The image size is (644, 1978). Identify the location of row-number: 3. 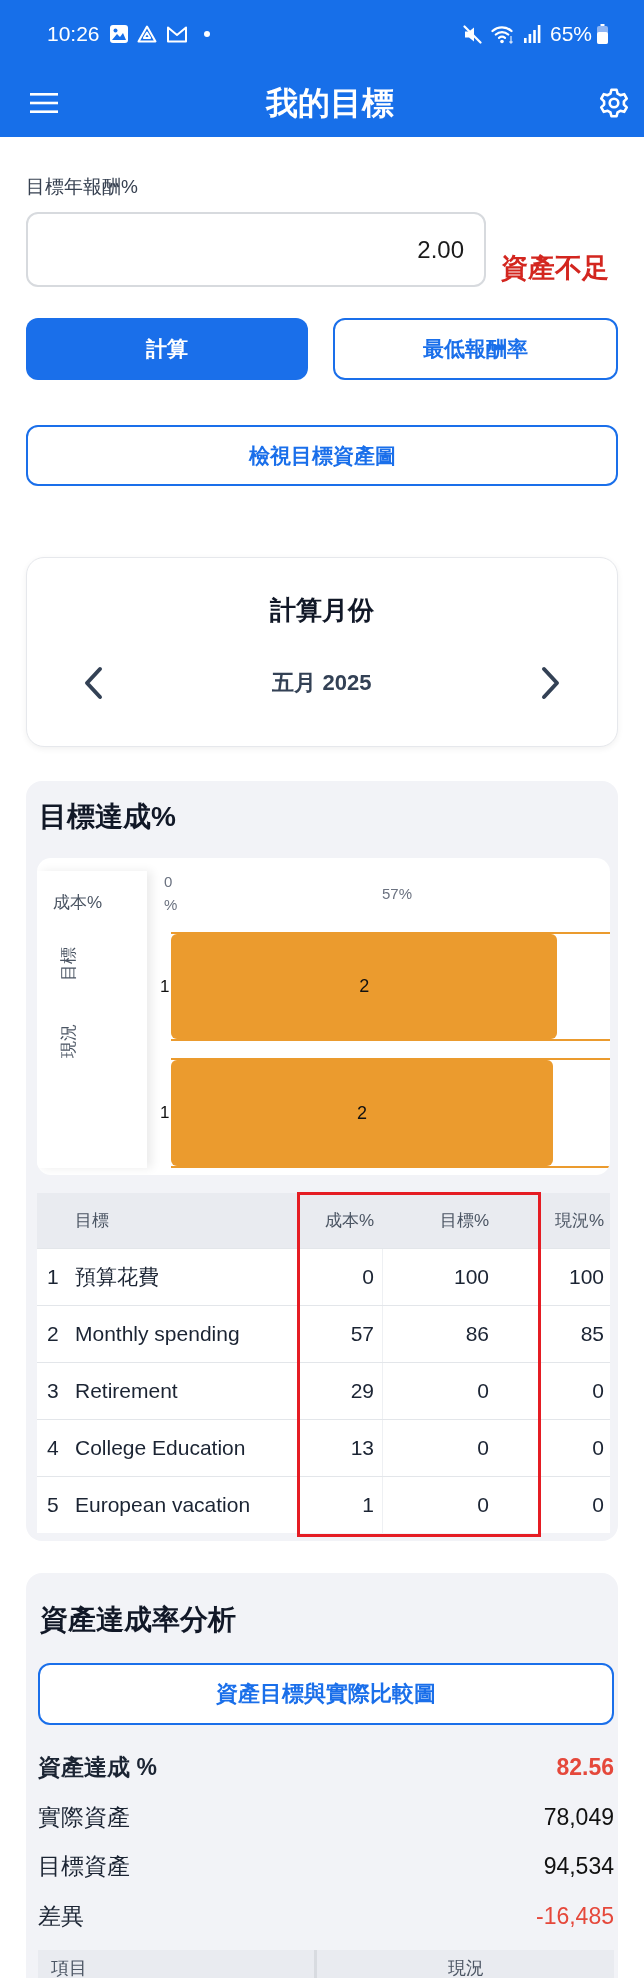
(53, 1391).